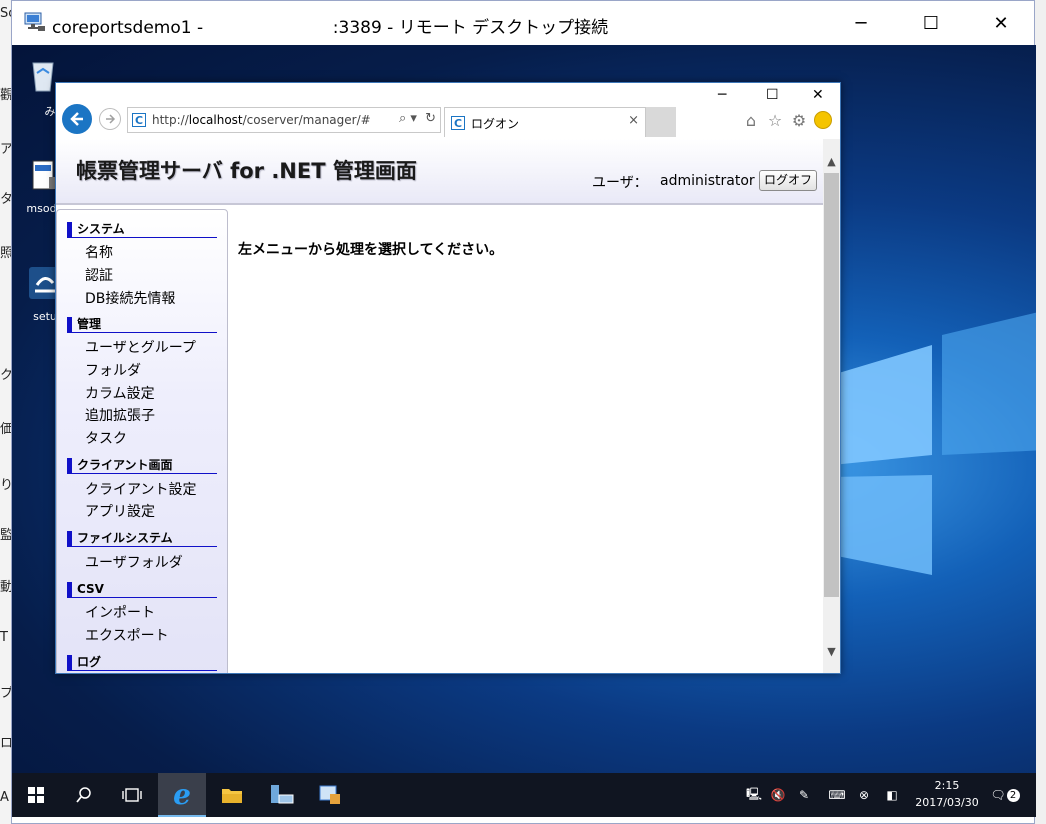 The image size is (1046, 824). Describe the element at coordinates (633, 120) in the screenshot. I see `tab-close-icon: ×` at that location.